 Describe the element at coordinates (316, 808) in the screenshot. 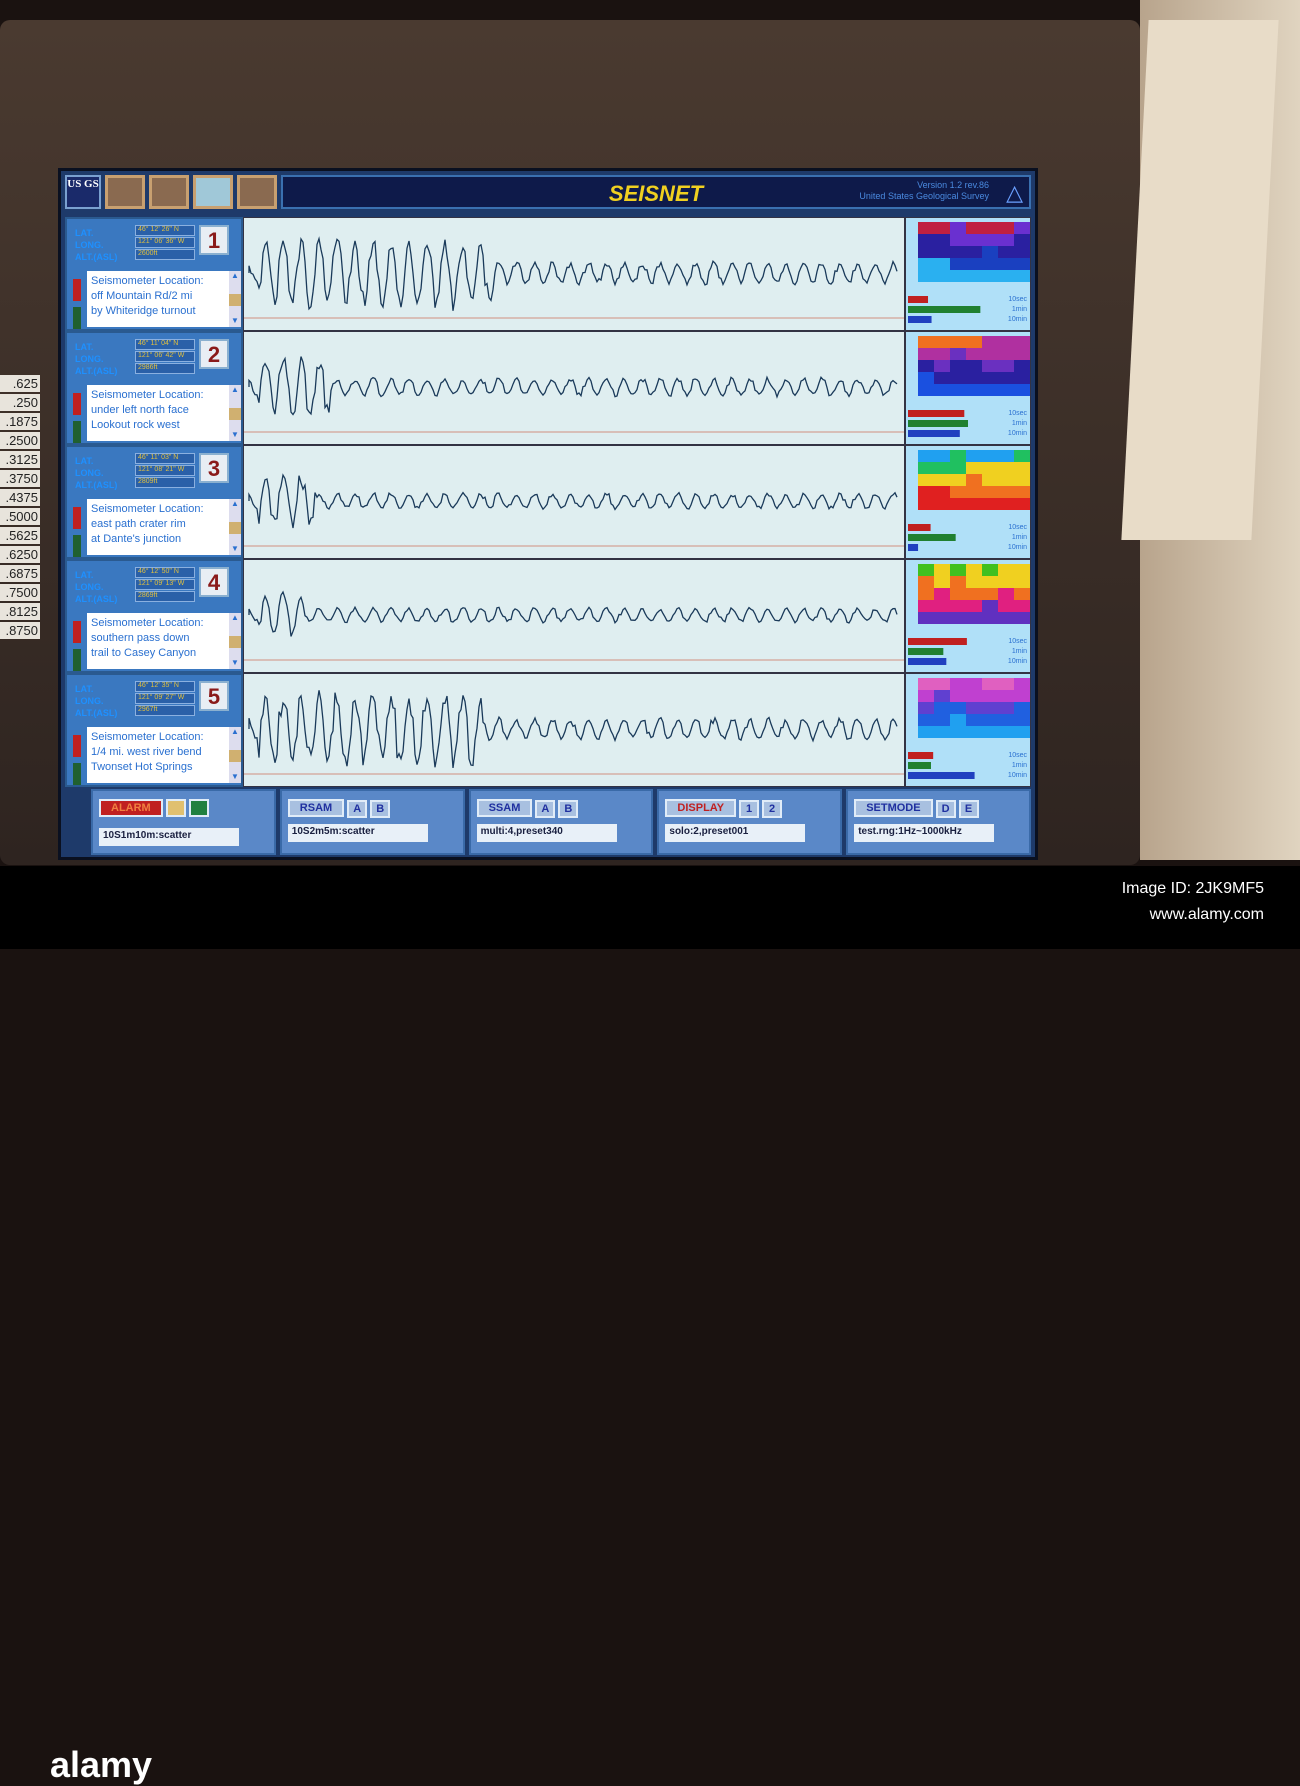

I see `rsam-button: RSAM` at that location.